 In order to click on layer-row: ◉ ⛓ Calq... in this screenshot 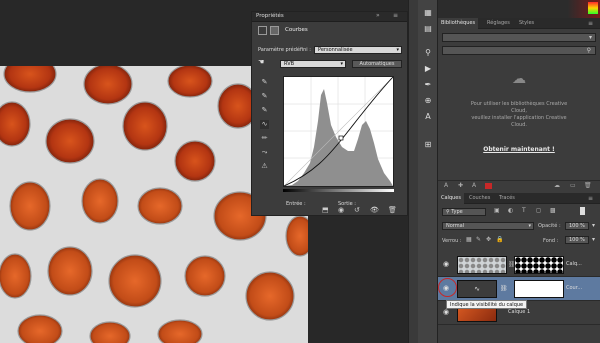, I will do `click(519, 265)`.